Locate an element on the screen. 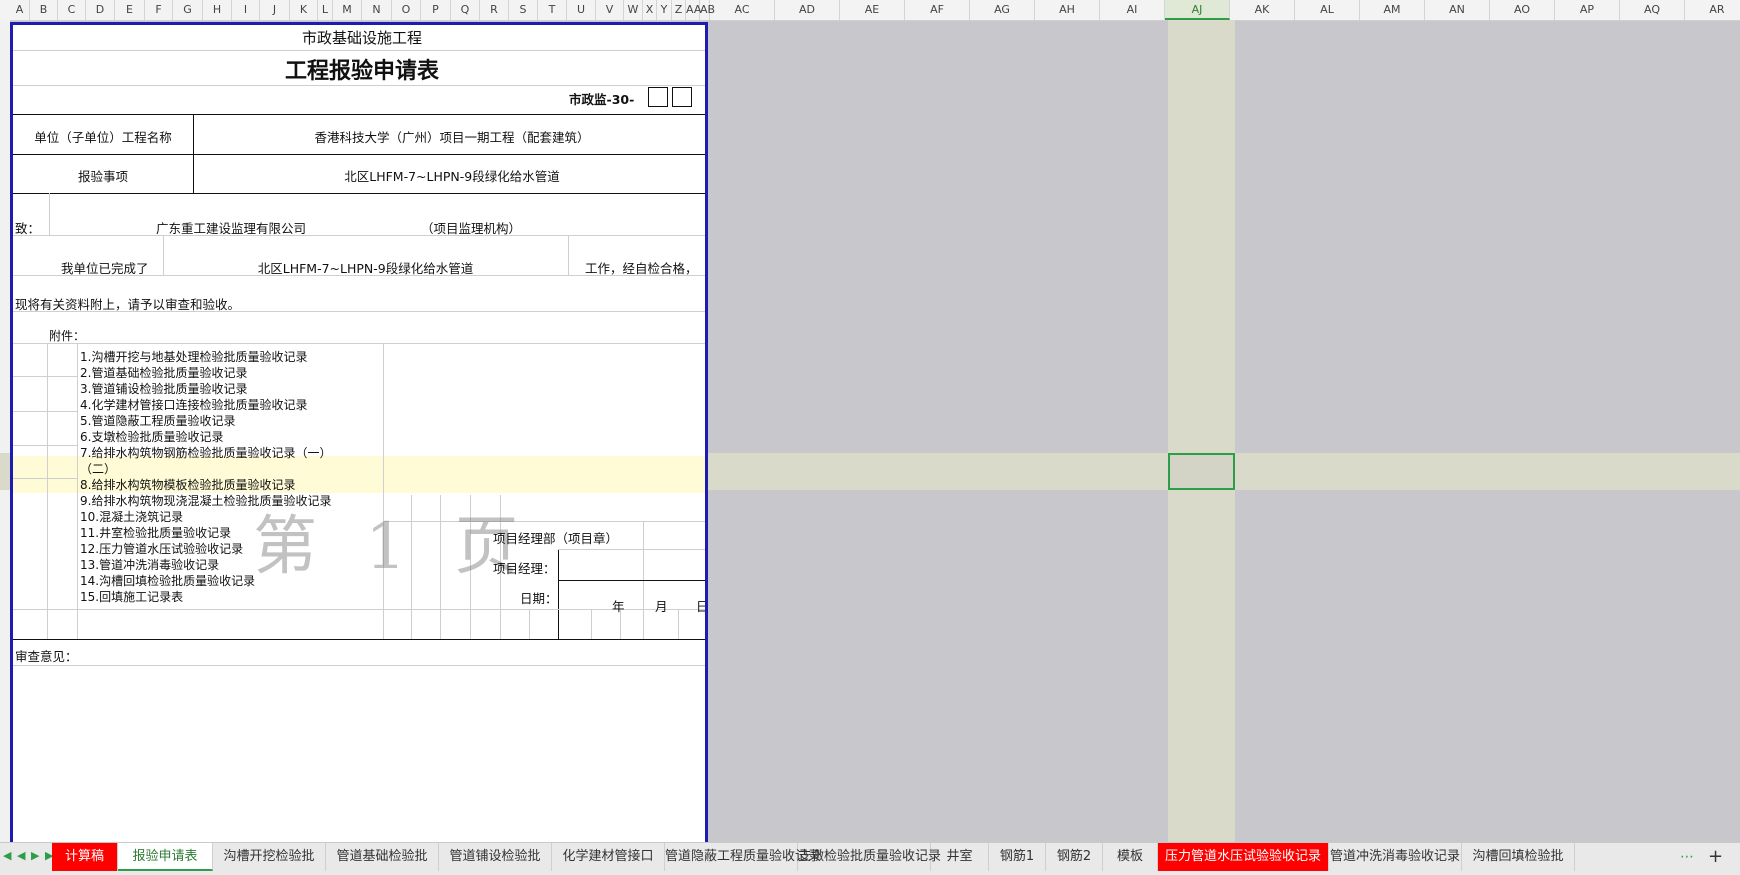 The width and height of the screenshot is (1740, 875). active-column-highlight is located at coordinates (1201, 431).